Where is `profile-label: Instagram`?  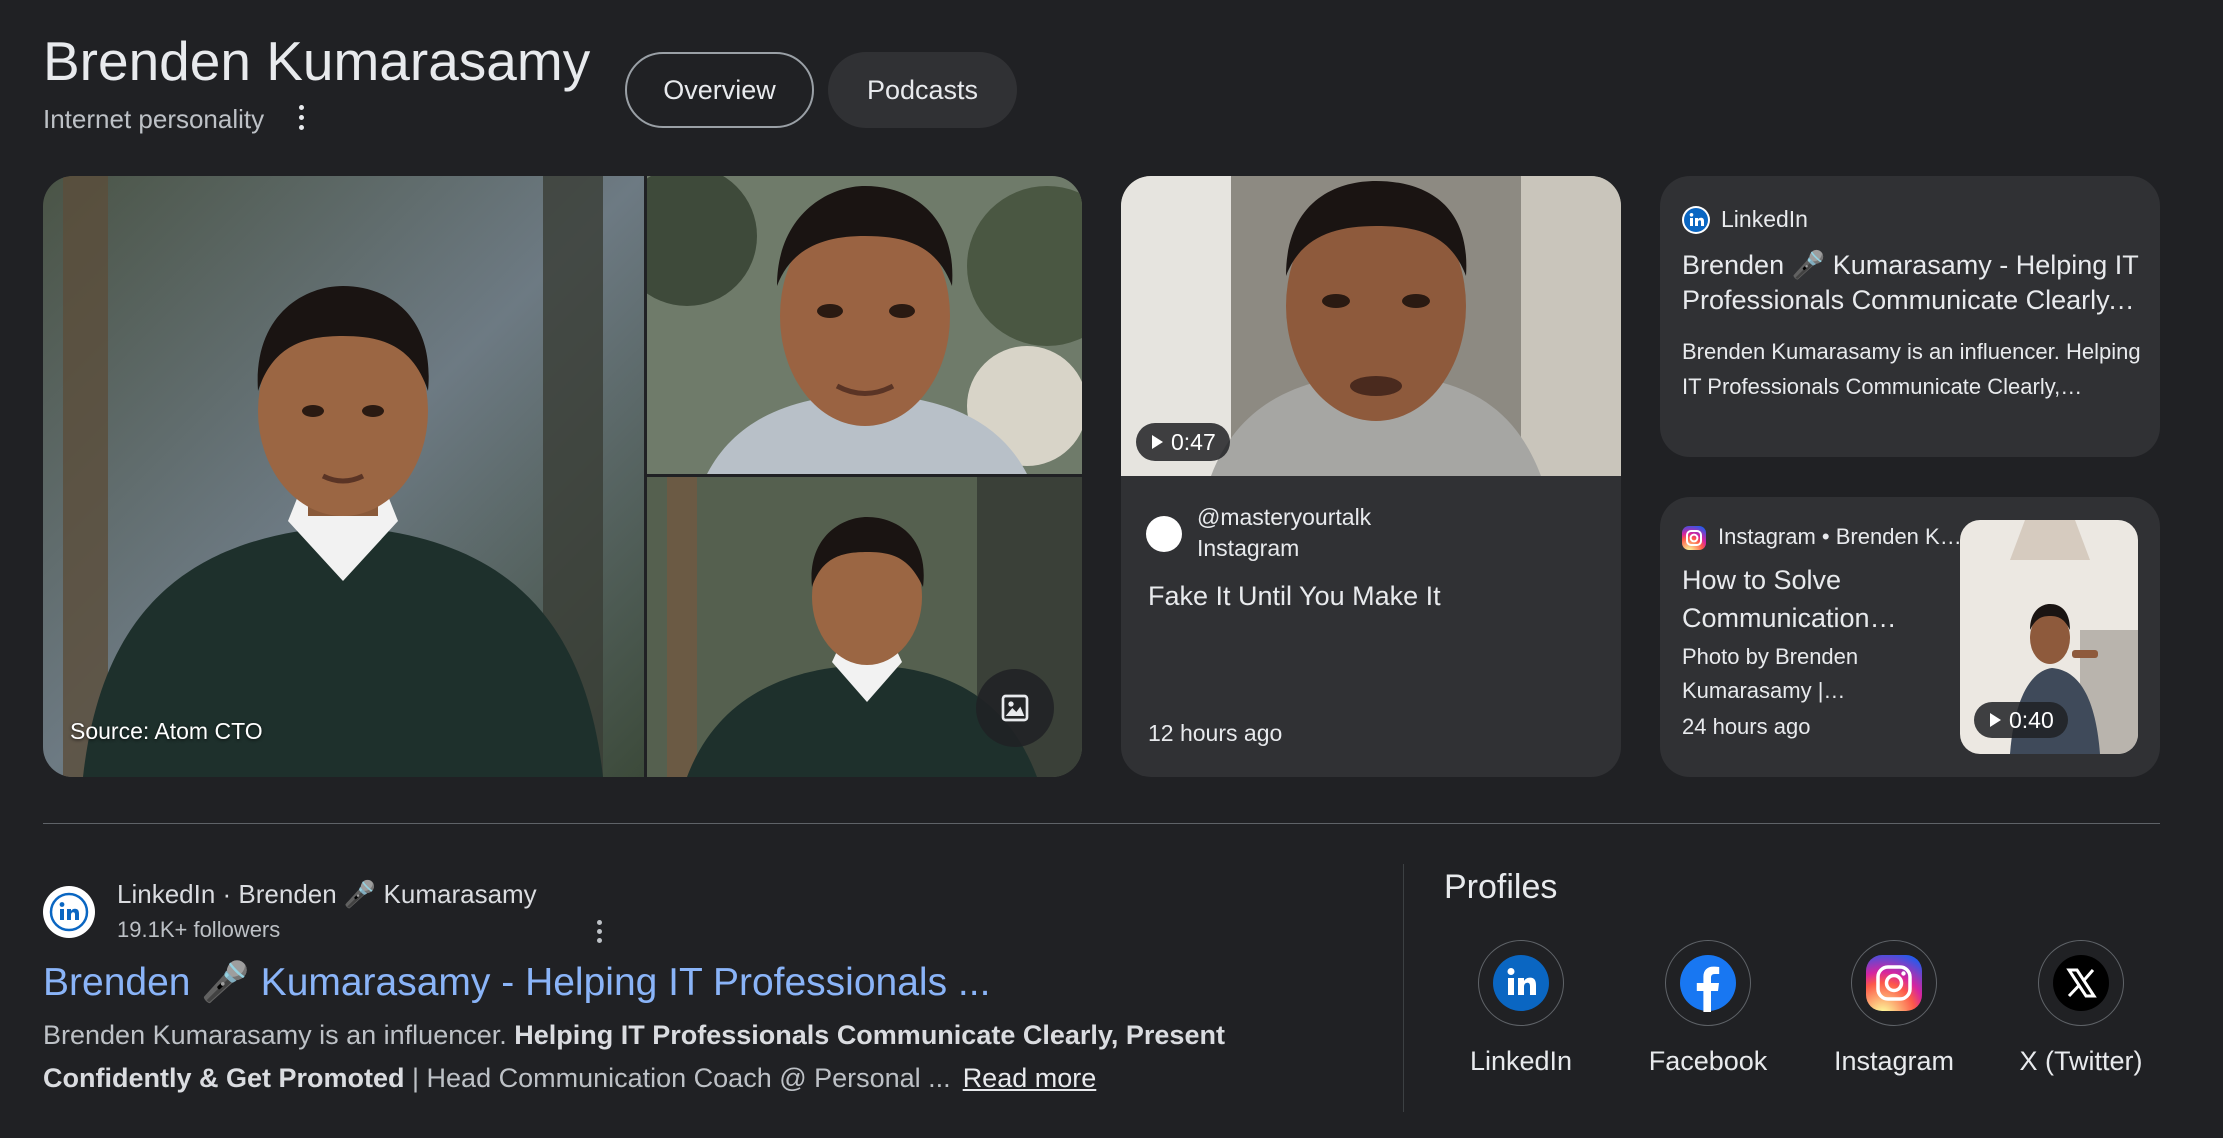 profile-label: Instagram is located at coordinates (1894, 1061).